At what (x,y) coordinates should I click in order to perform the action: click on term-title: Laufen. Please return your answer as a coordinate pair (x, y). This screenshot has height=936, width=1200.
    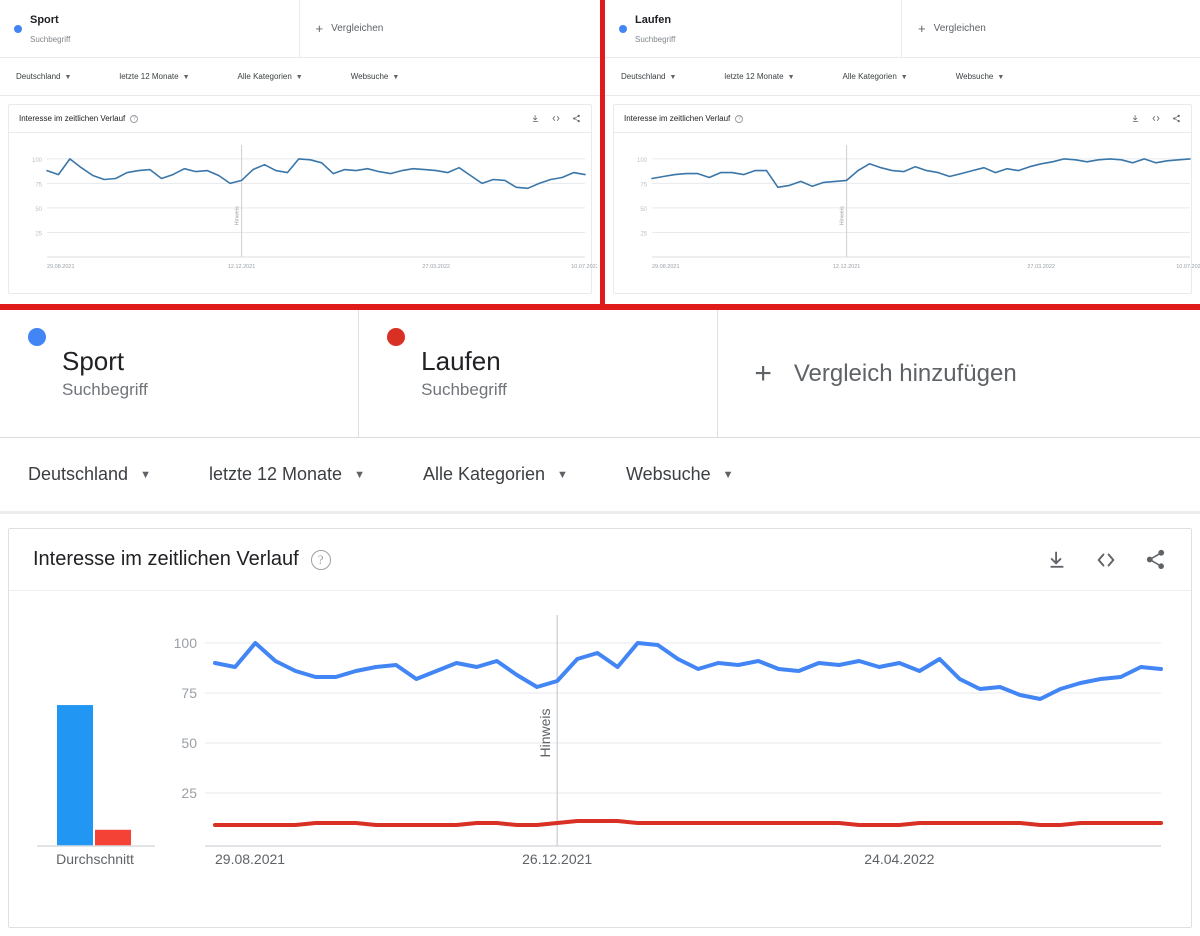
    Looking at the image, I should click on (461, 360).